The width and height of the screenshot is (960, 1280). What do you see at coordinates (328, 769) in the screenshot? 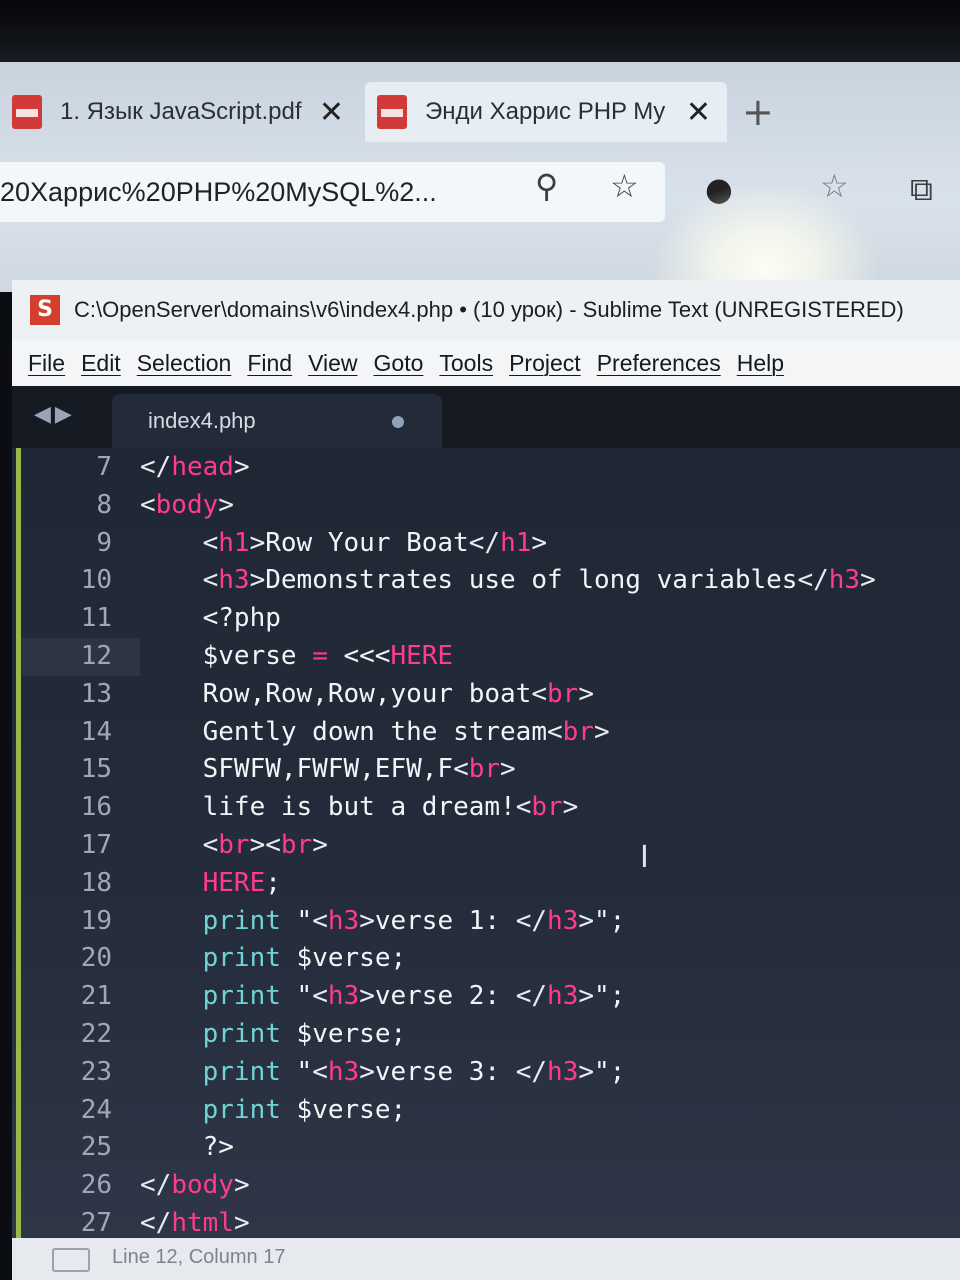
I see `line-code: SFWFW,FWFW,EFW,F<br>` at bounding box center [328, 769].